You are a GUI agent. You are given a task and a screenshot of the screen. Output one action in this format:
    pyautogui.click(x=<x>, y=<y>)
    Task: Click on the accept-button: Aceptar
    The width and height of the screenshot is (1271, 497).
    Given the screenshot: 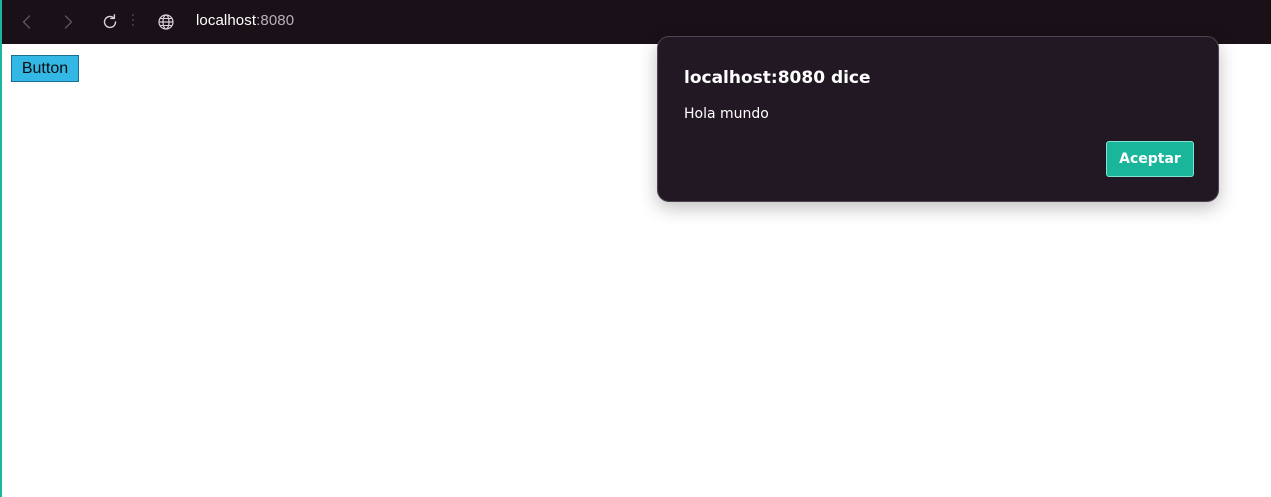 What is the action you would take?
    pyautogui.click(x=1150, y=159)
    